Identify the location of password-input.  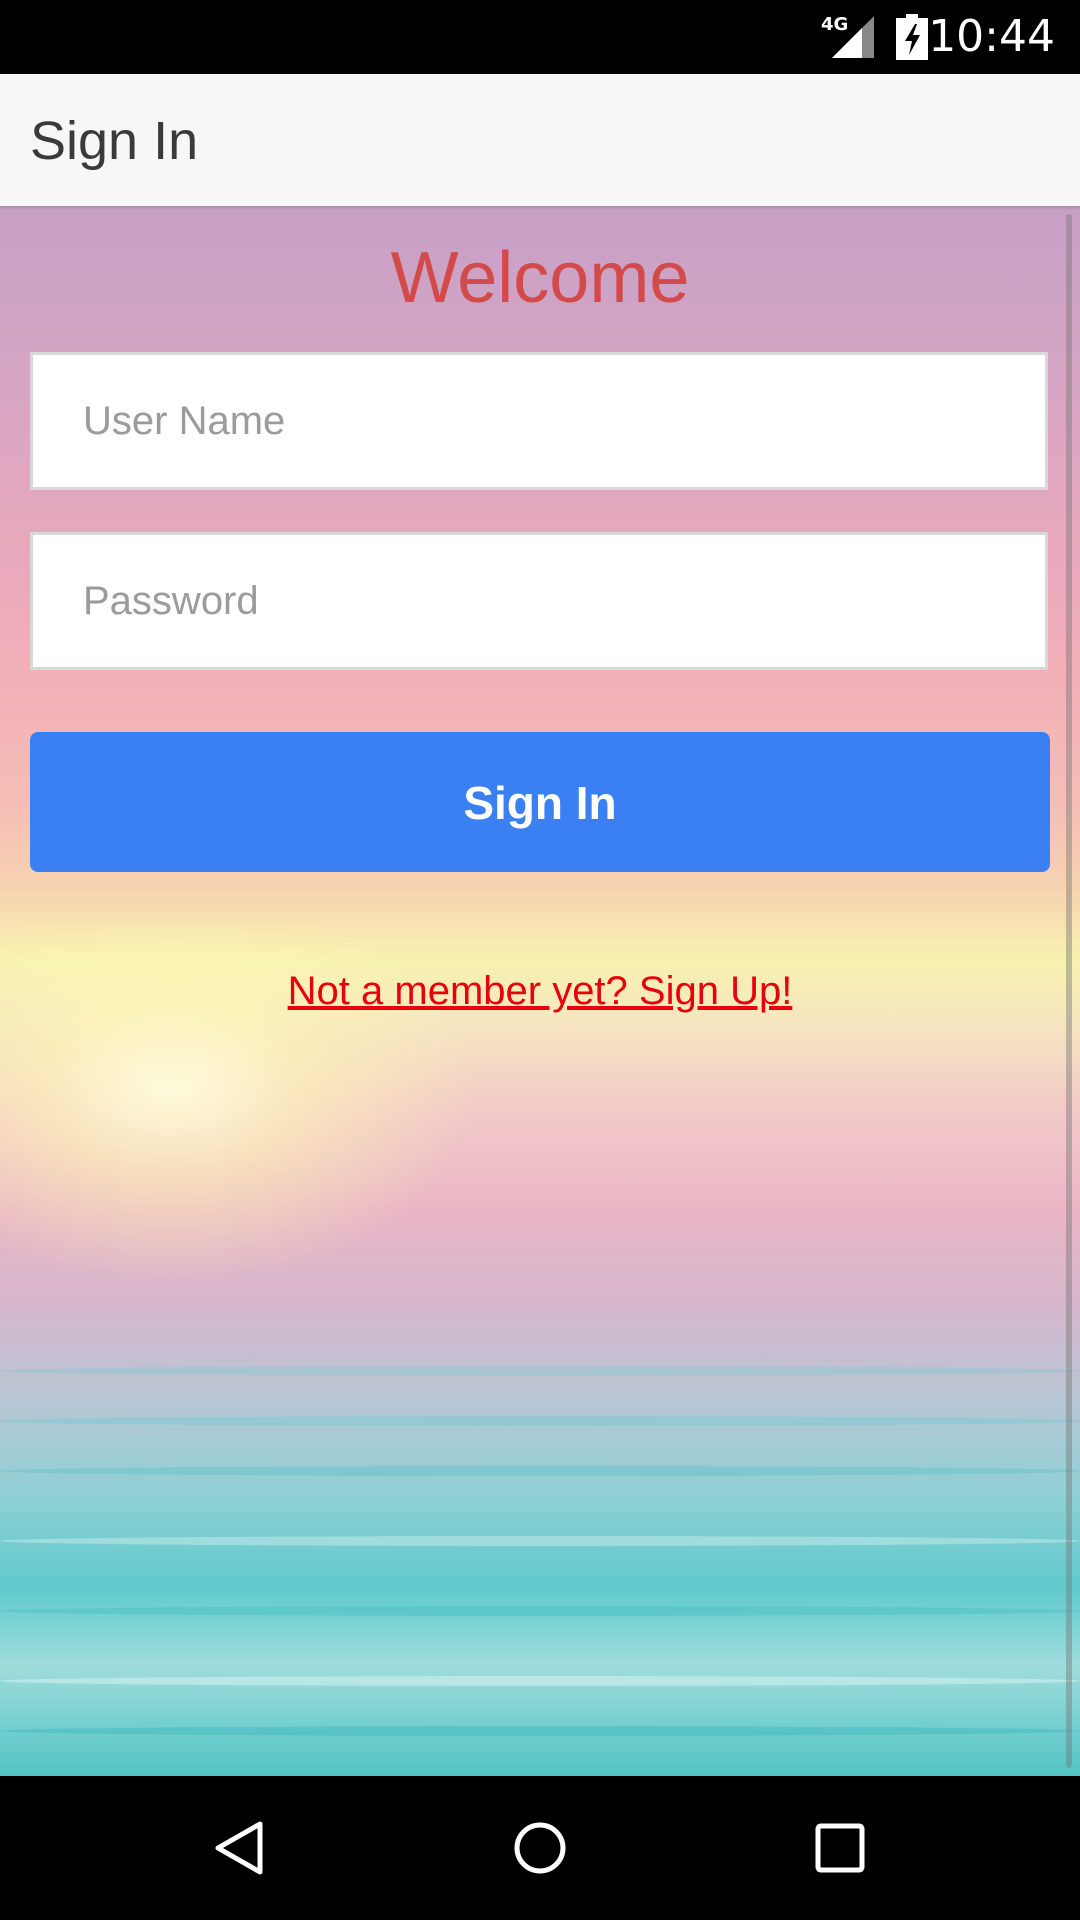
(539, 601).